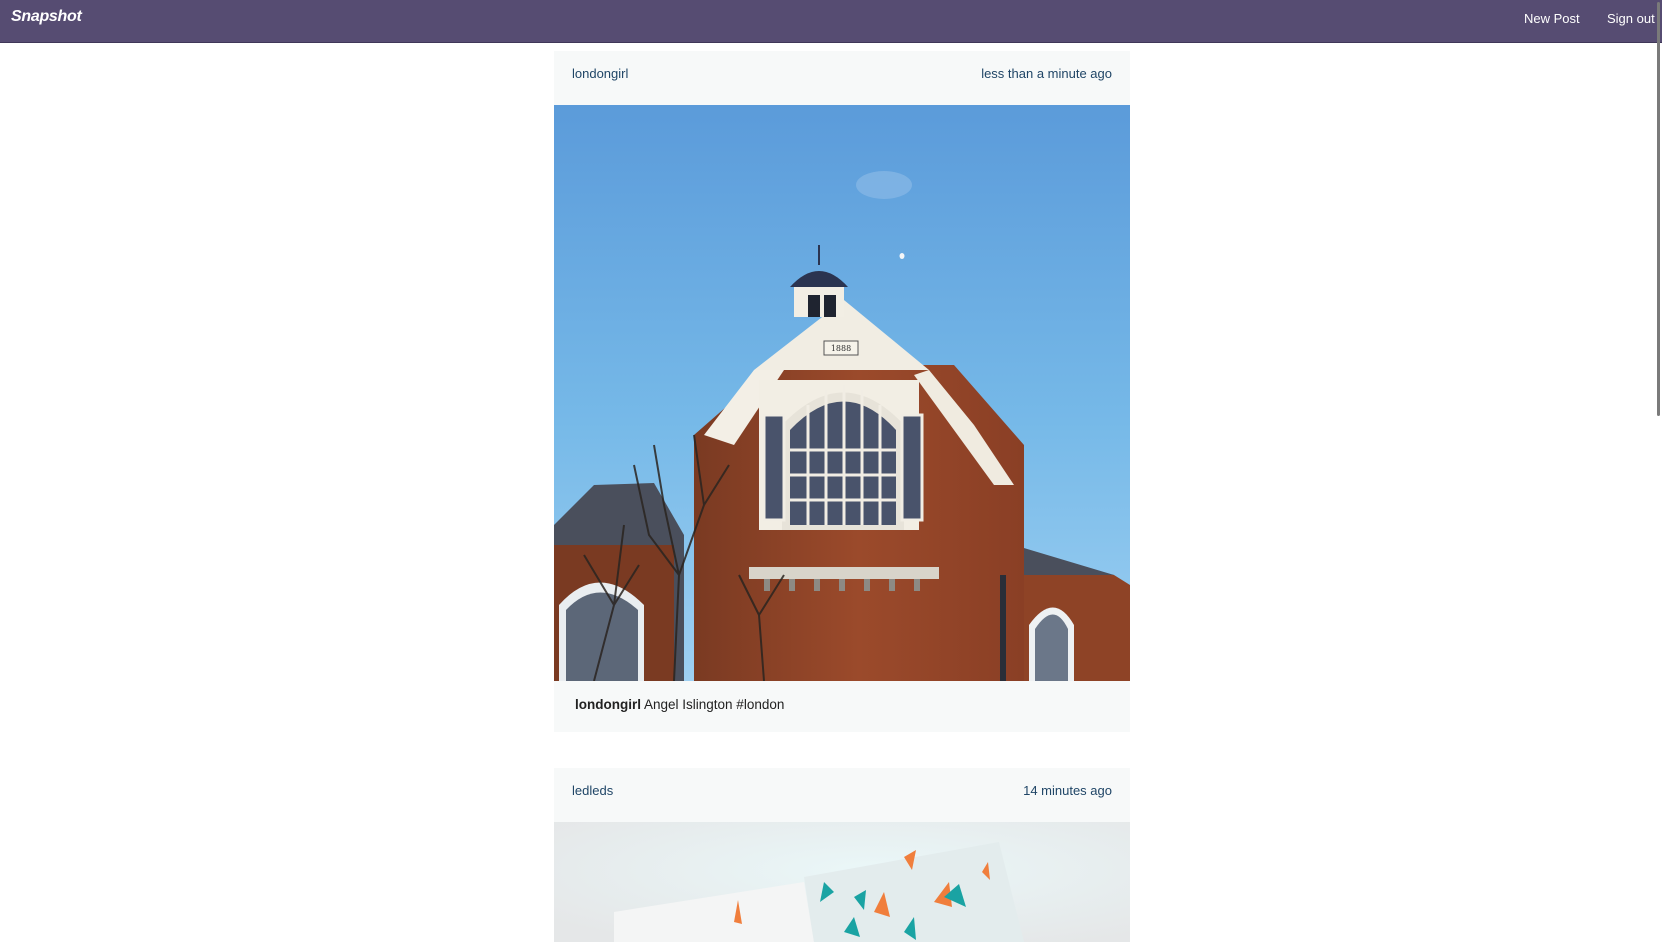 Image resolution: width=1662 pixels, height=942 pixels. I want to click on post-header: ledleds 14 minutes ago, so click(842, 795).